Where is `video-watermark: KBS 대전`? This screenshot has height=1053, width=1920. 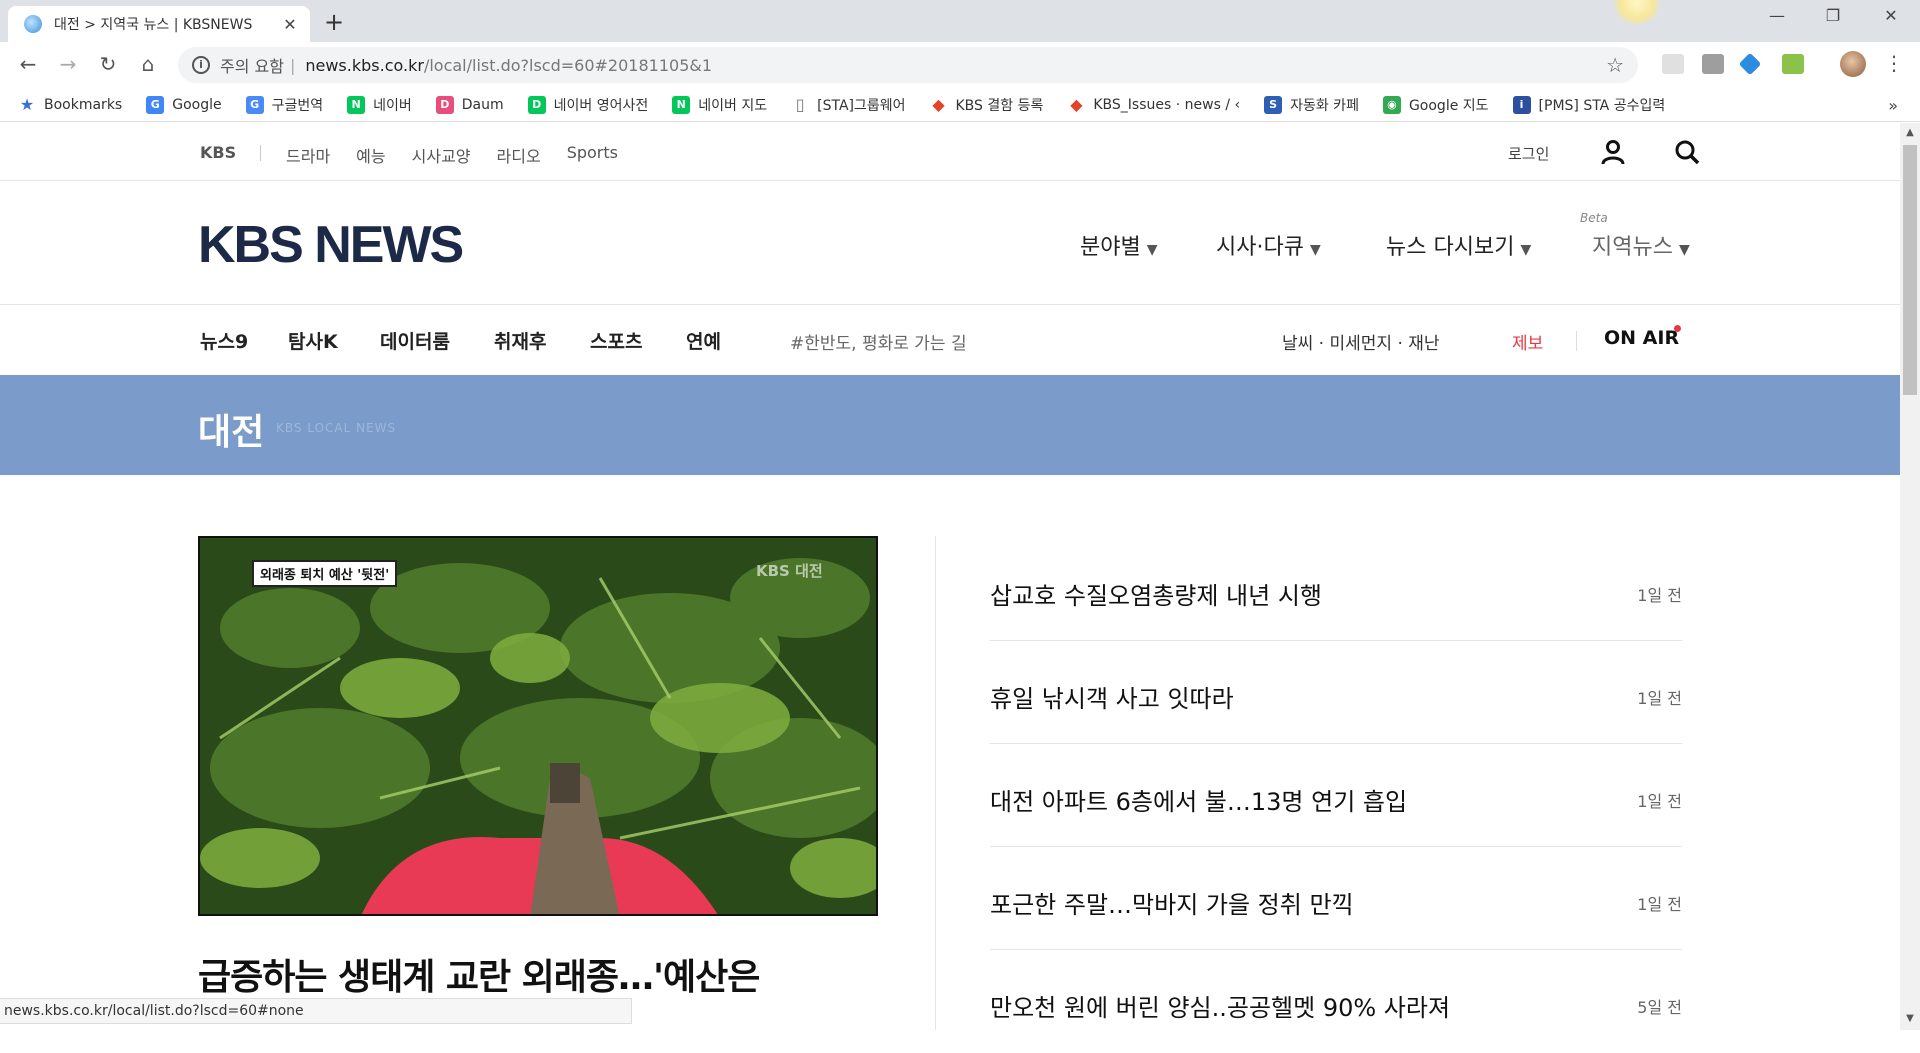
video-watermark: KBS 대전 is located at coordinates (789, 571).